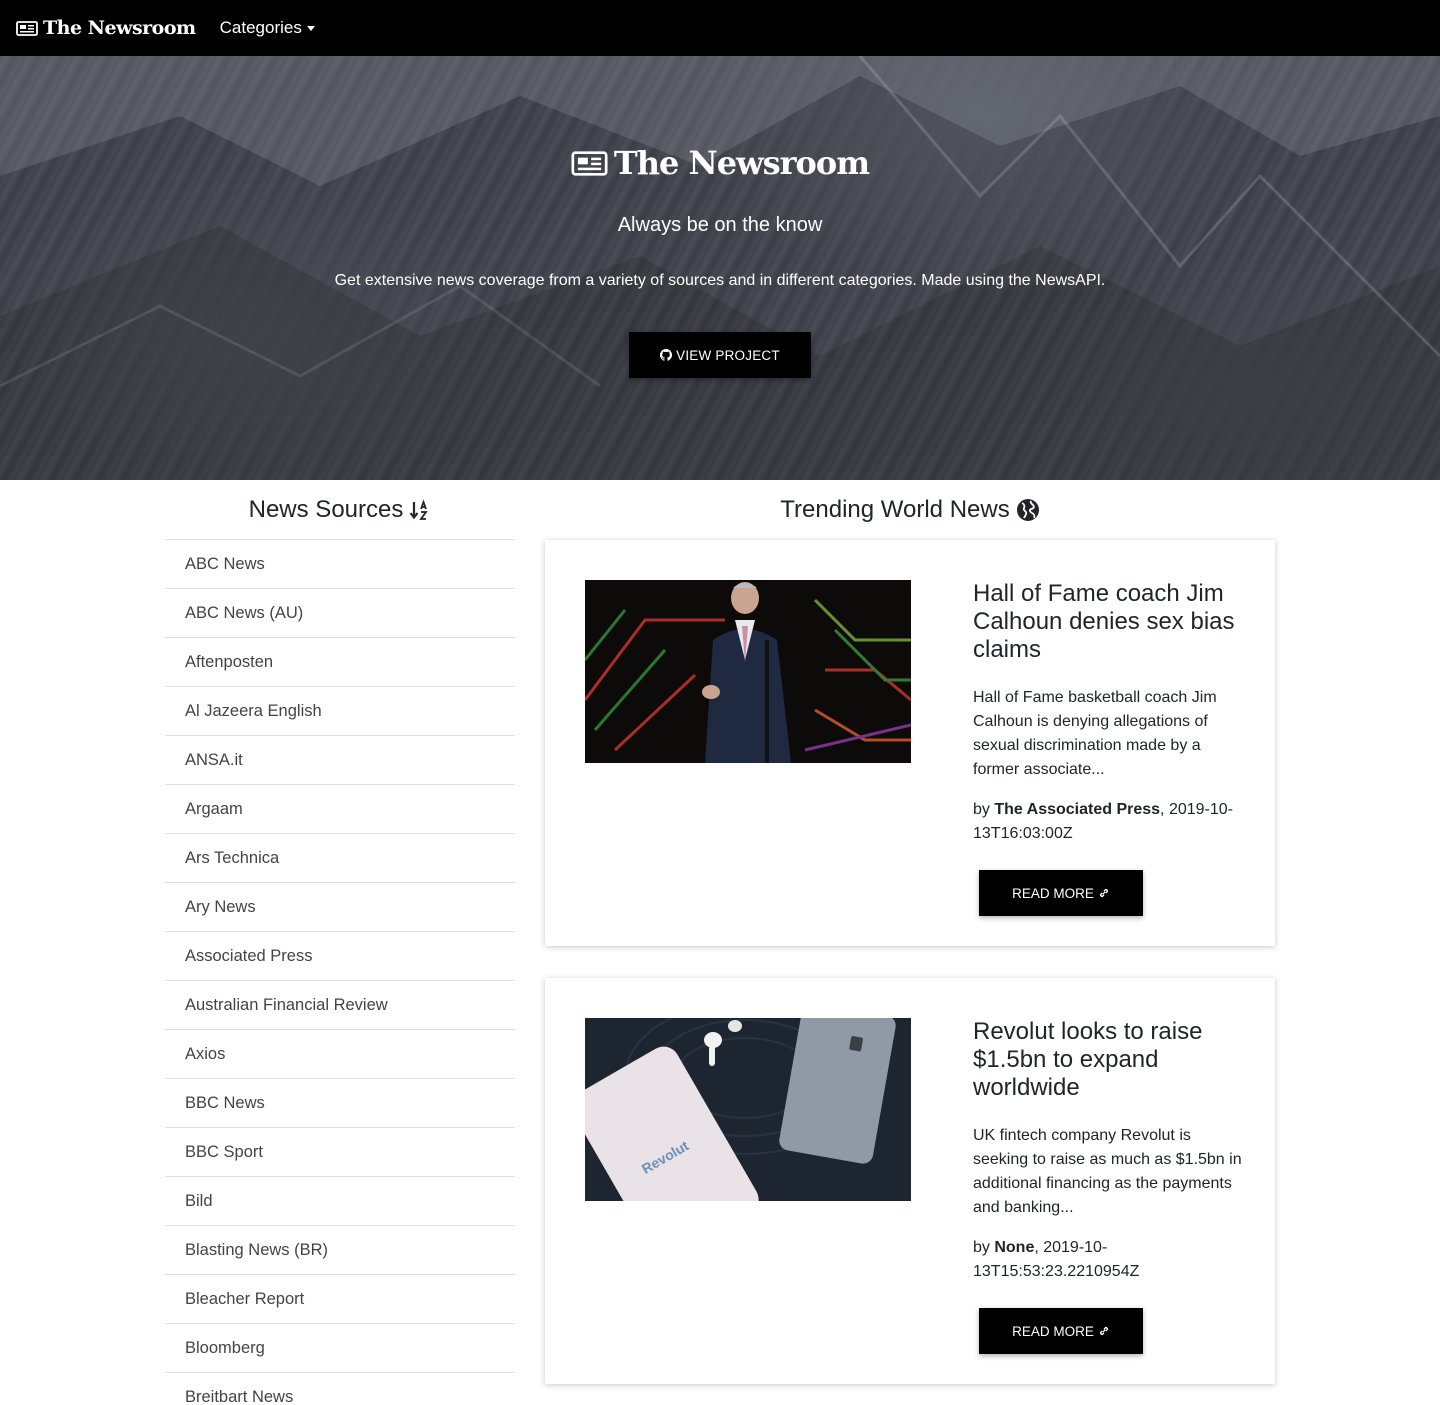  Describe the element at coordinates (340, 613) in the screenshot. I see `source-list-item: ABC News (AU)` at that location.